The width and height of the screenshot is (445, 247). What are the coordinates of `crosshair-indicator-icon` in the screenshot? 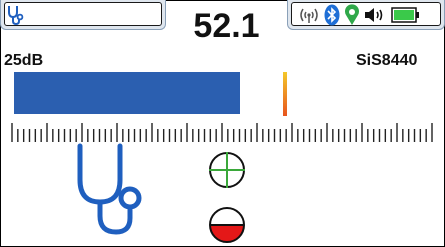 It's located at (227, 170).